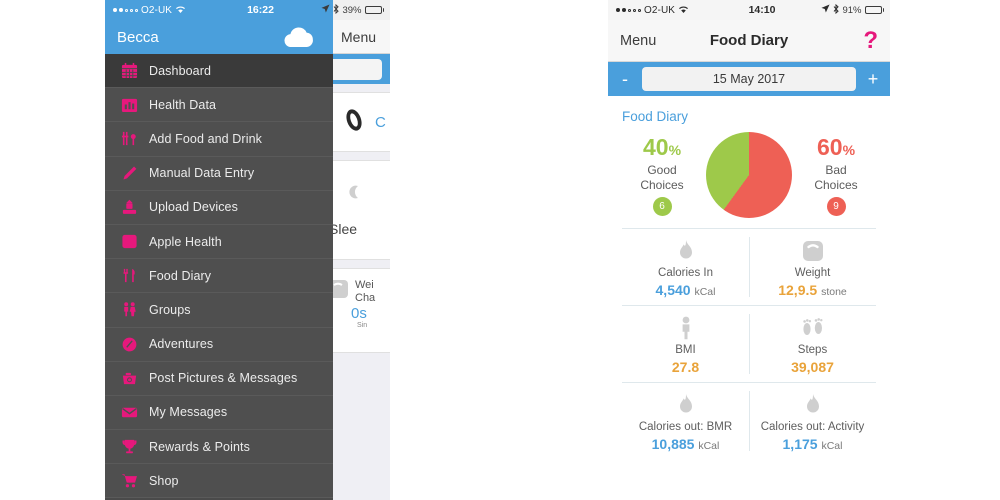  Describe the element at coordinates (870, 40) in the screenshot. I see `help-button: ?` at that location.